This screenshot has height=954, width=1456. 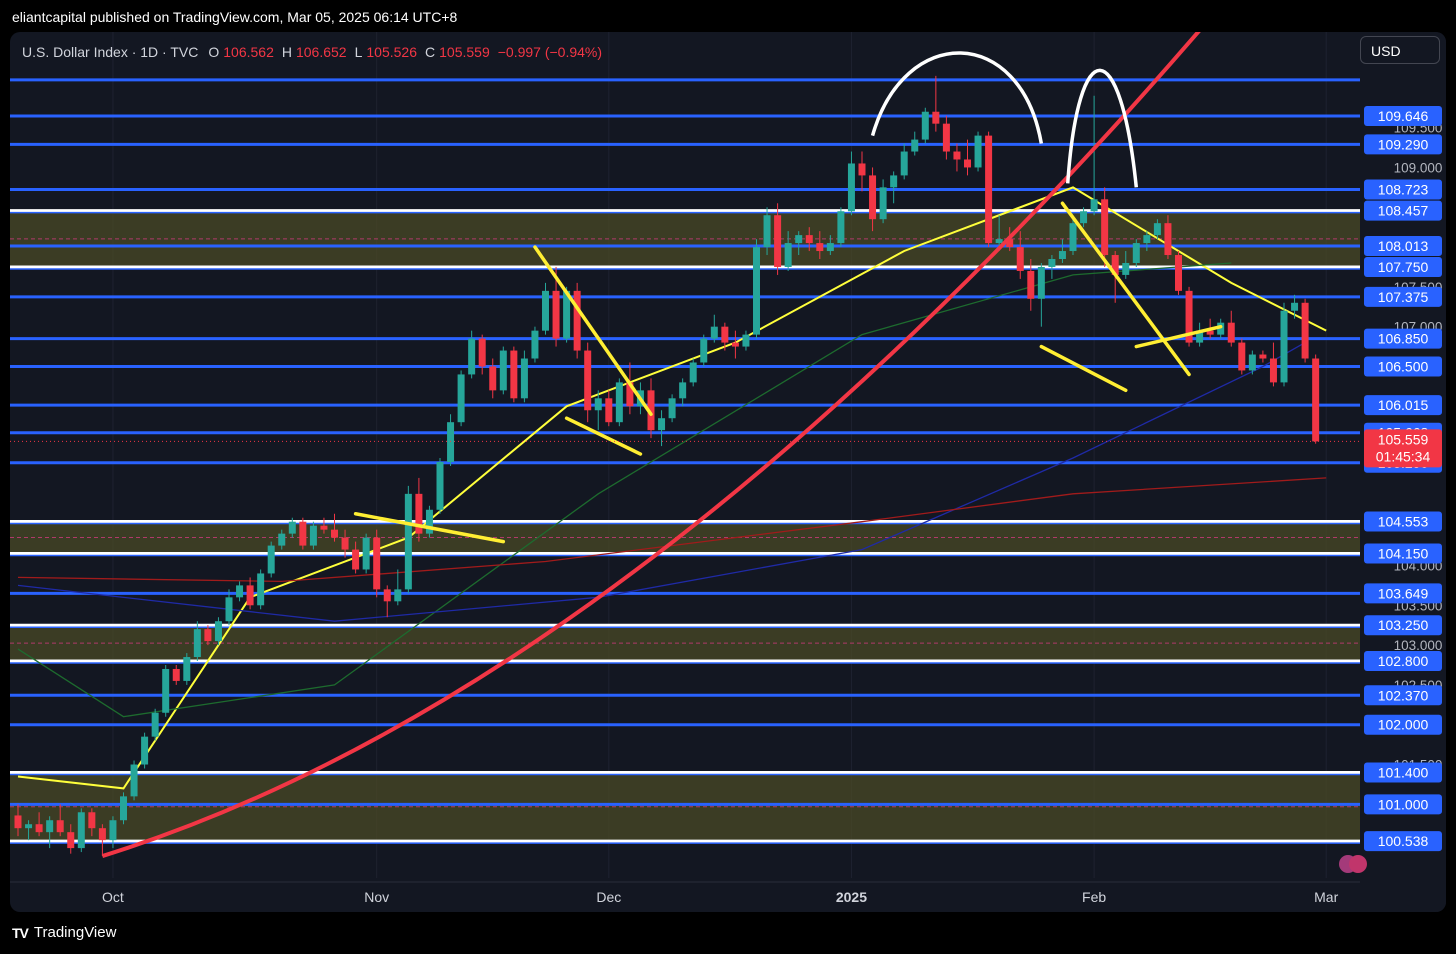 I want to click on tradingview-brand: TV TradingView, so click(x=64, y=933).